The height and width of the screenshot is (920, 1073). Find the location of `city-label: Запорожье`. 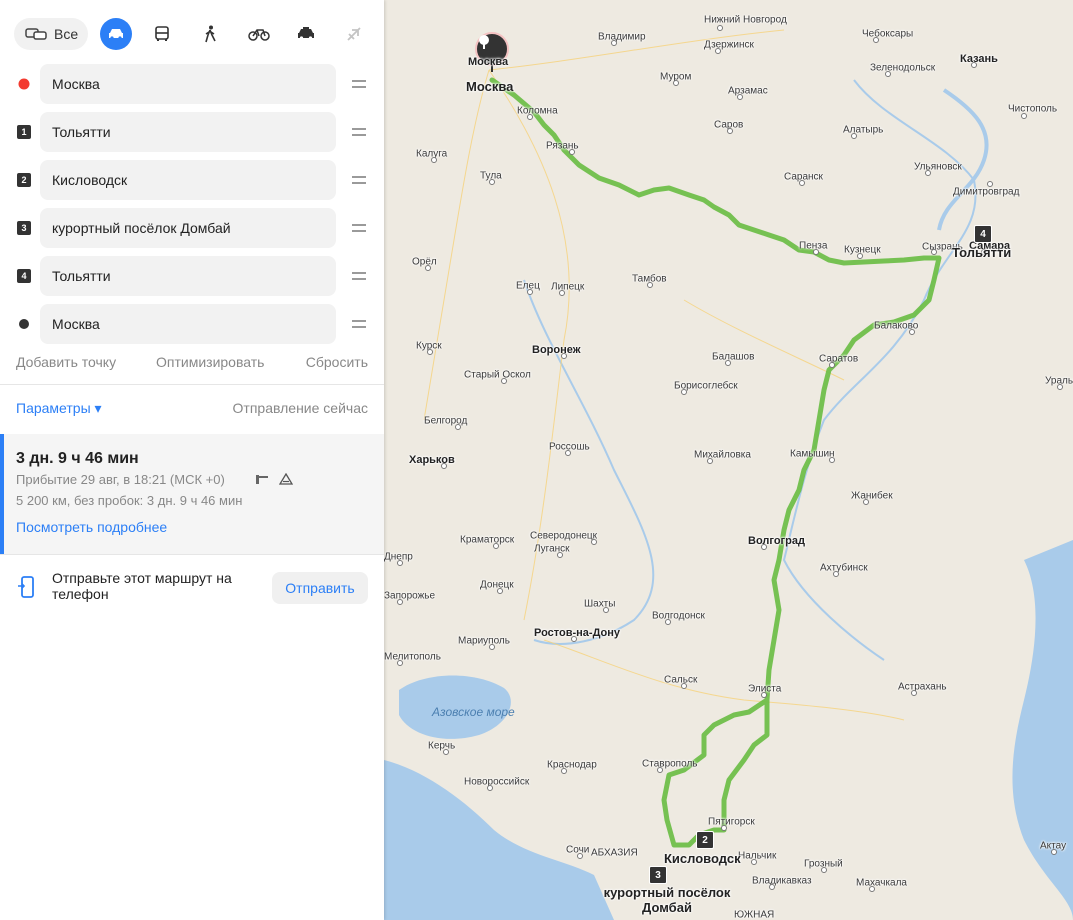

city-label: Запорожье is located at coordinates (410, 596).